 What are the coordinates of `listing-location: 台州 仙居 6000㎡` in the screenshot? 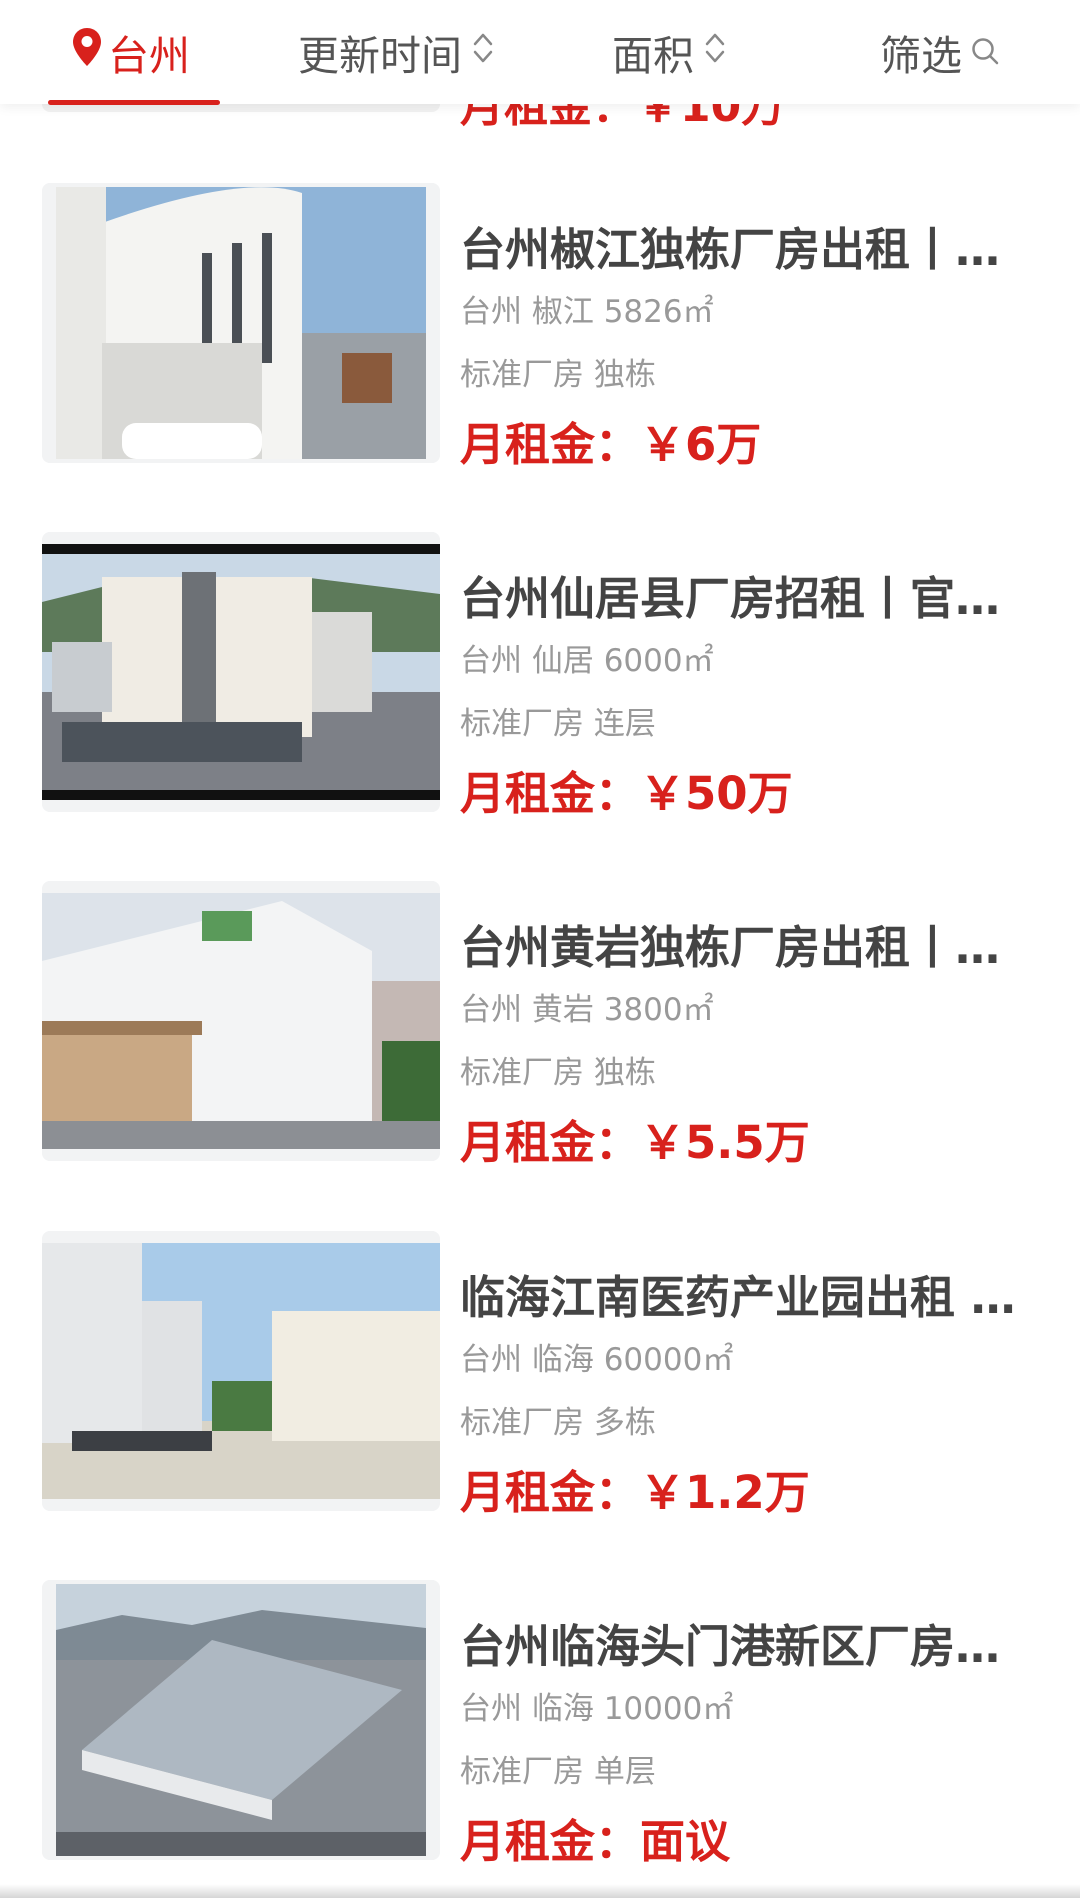 It's located at (587, 661).